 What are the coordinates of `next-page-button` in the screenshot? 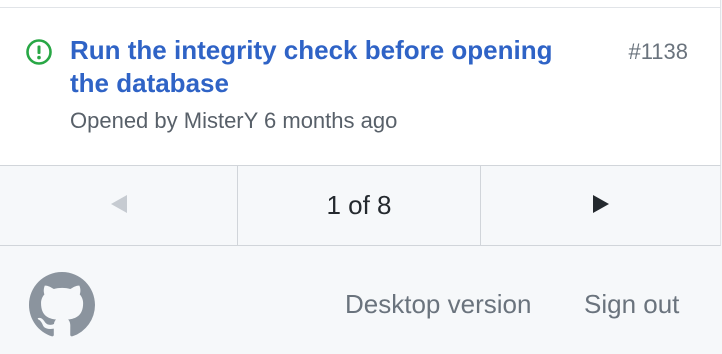 It's located at (600, 205).